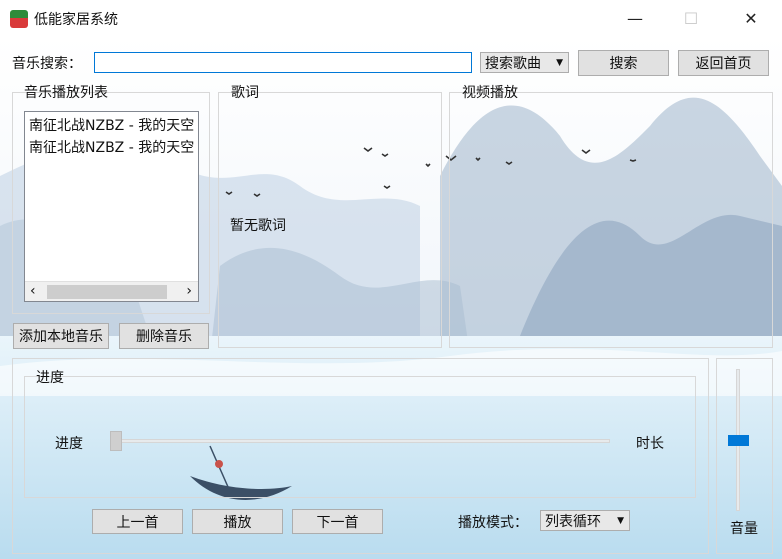 The image size is (782, 559). What do you see at coordinates (47, 64) in the screenshot?
I see `search-label: 音乐搜索：` at bounding box center [47, 64].